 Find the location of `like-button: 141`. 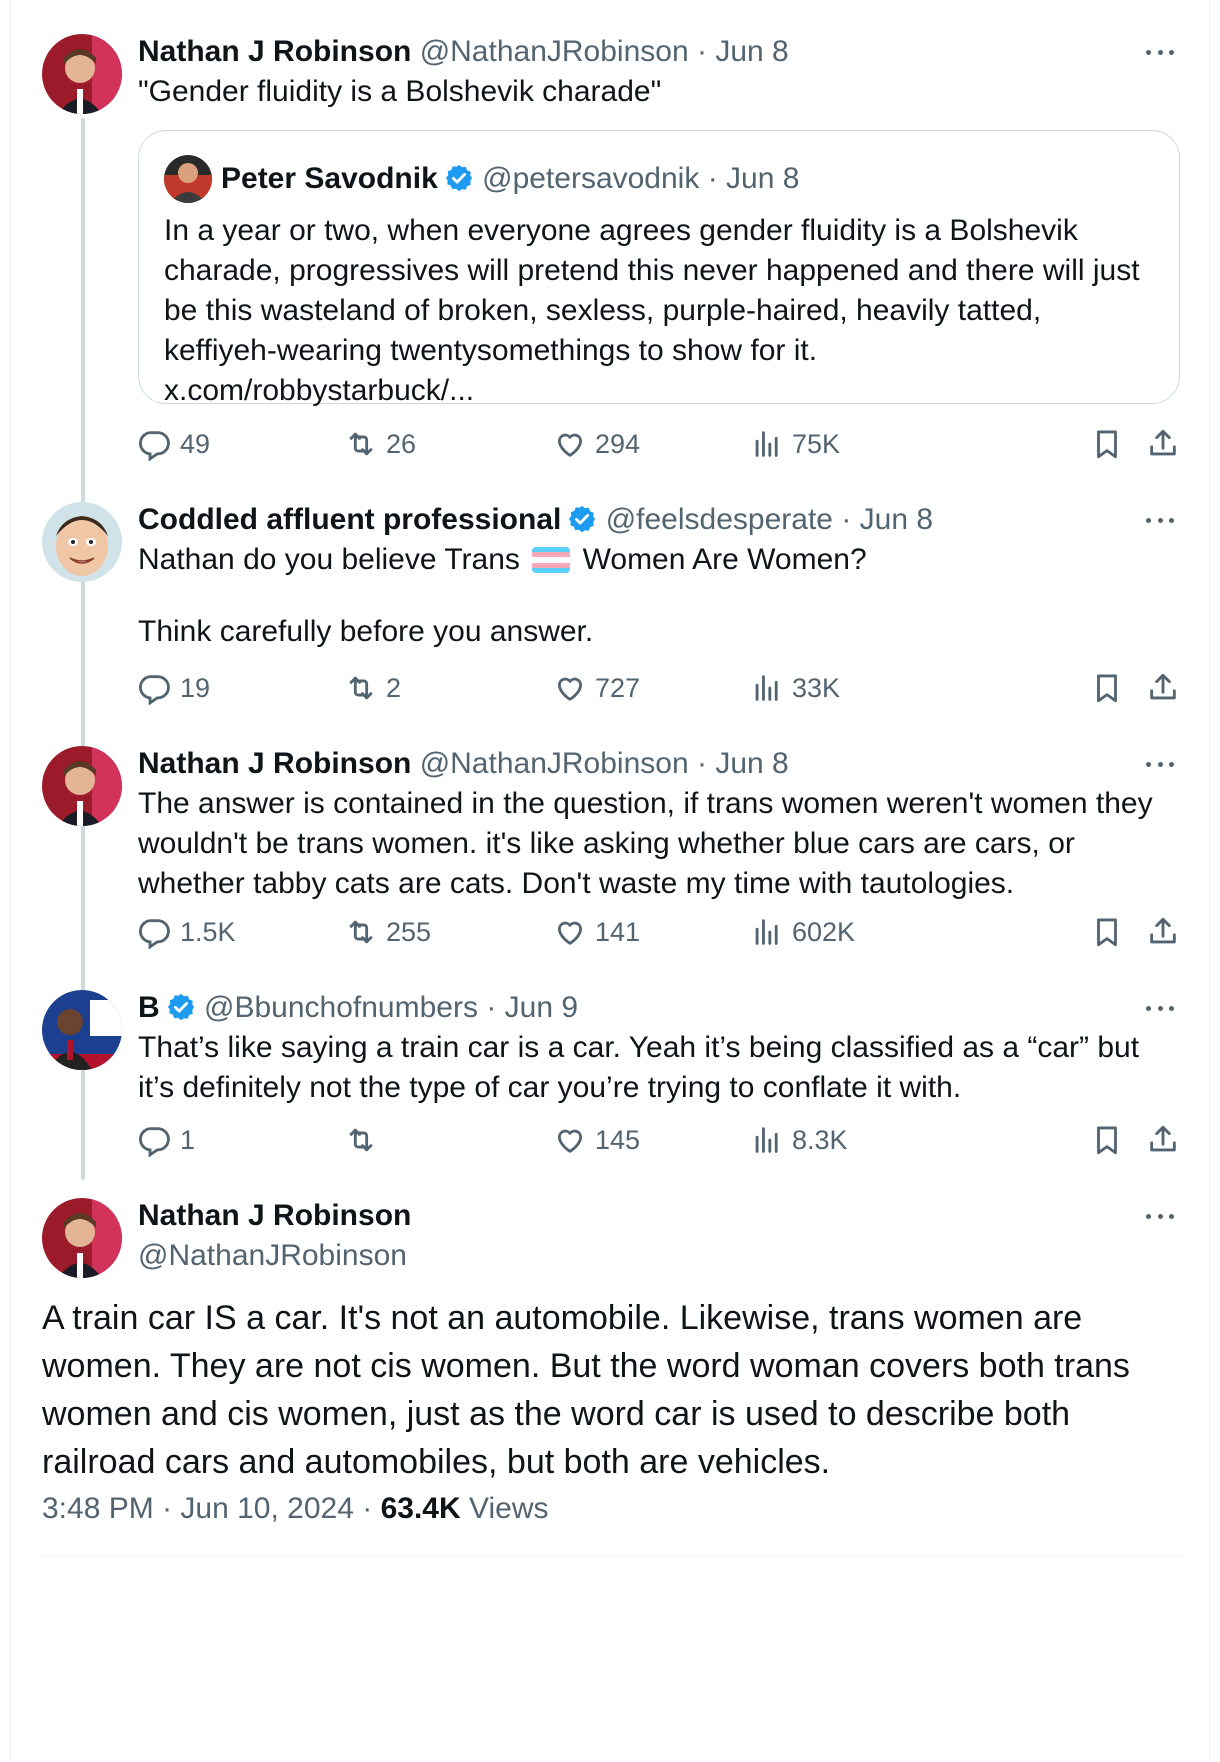

like-button: 141 is located at coordinates (596, 932).